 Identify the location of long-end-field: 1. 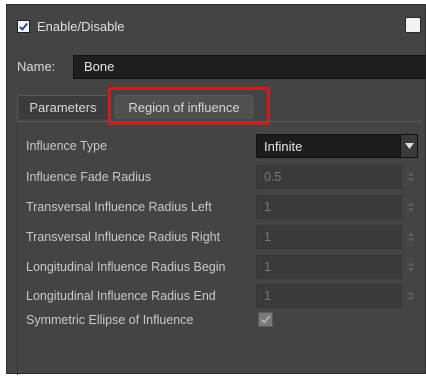
(329, 296).